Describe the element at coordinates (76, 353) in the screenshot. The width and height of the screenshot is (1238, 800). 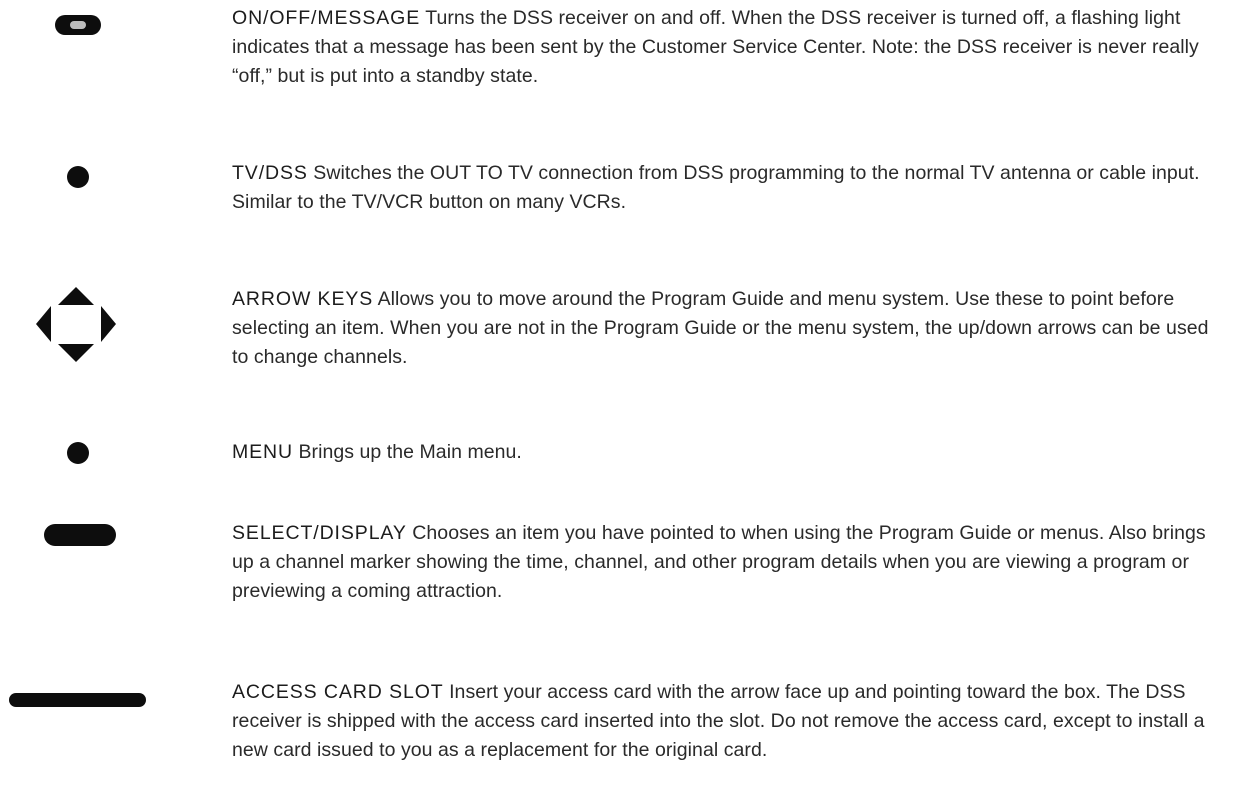
I see `arrow-down-icon` at that location.